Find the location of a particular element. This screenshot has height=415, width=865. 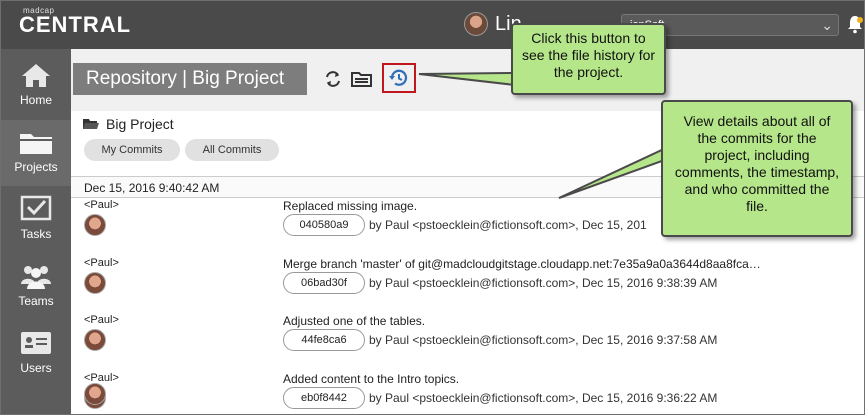

sync-icon is located at coordinates (333, 79).